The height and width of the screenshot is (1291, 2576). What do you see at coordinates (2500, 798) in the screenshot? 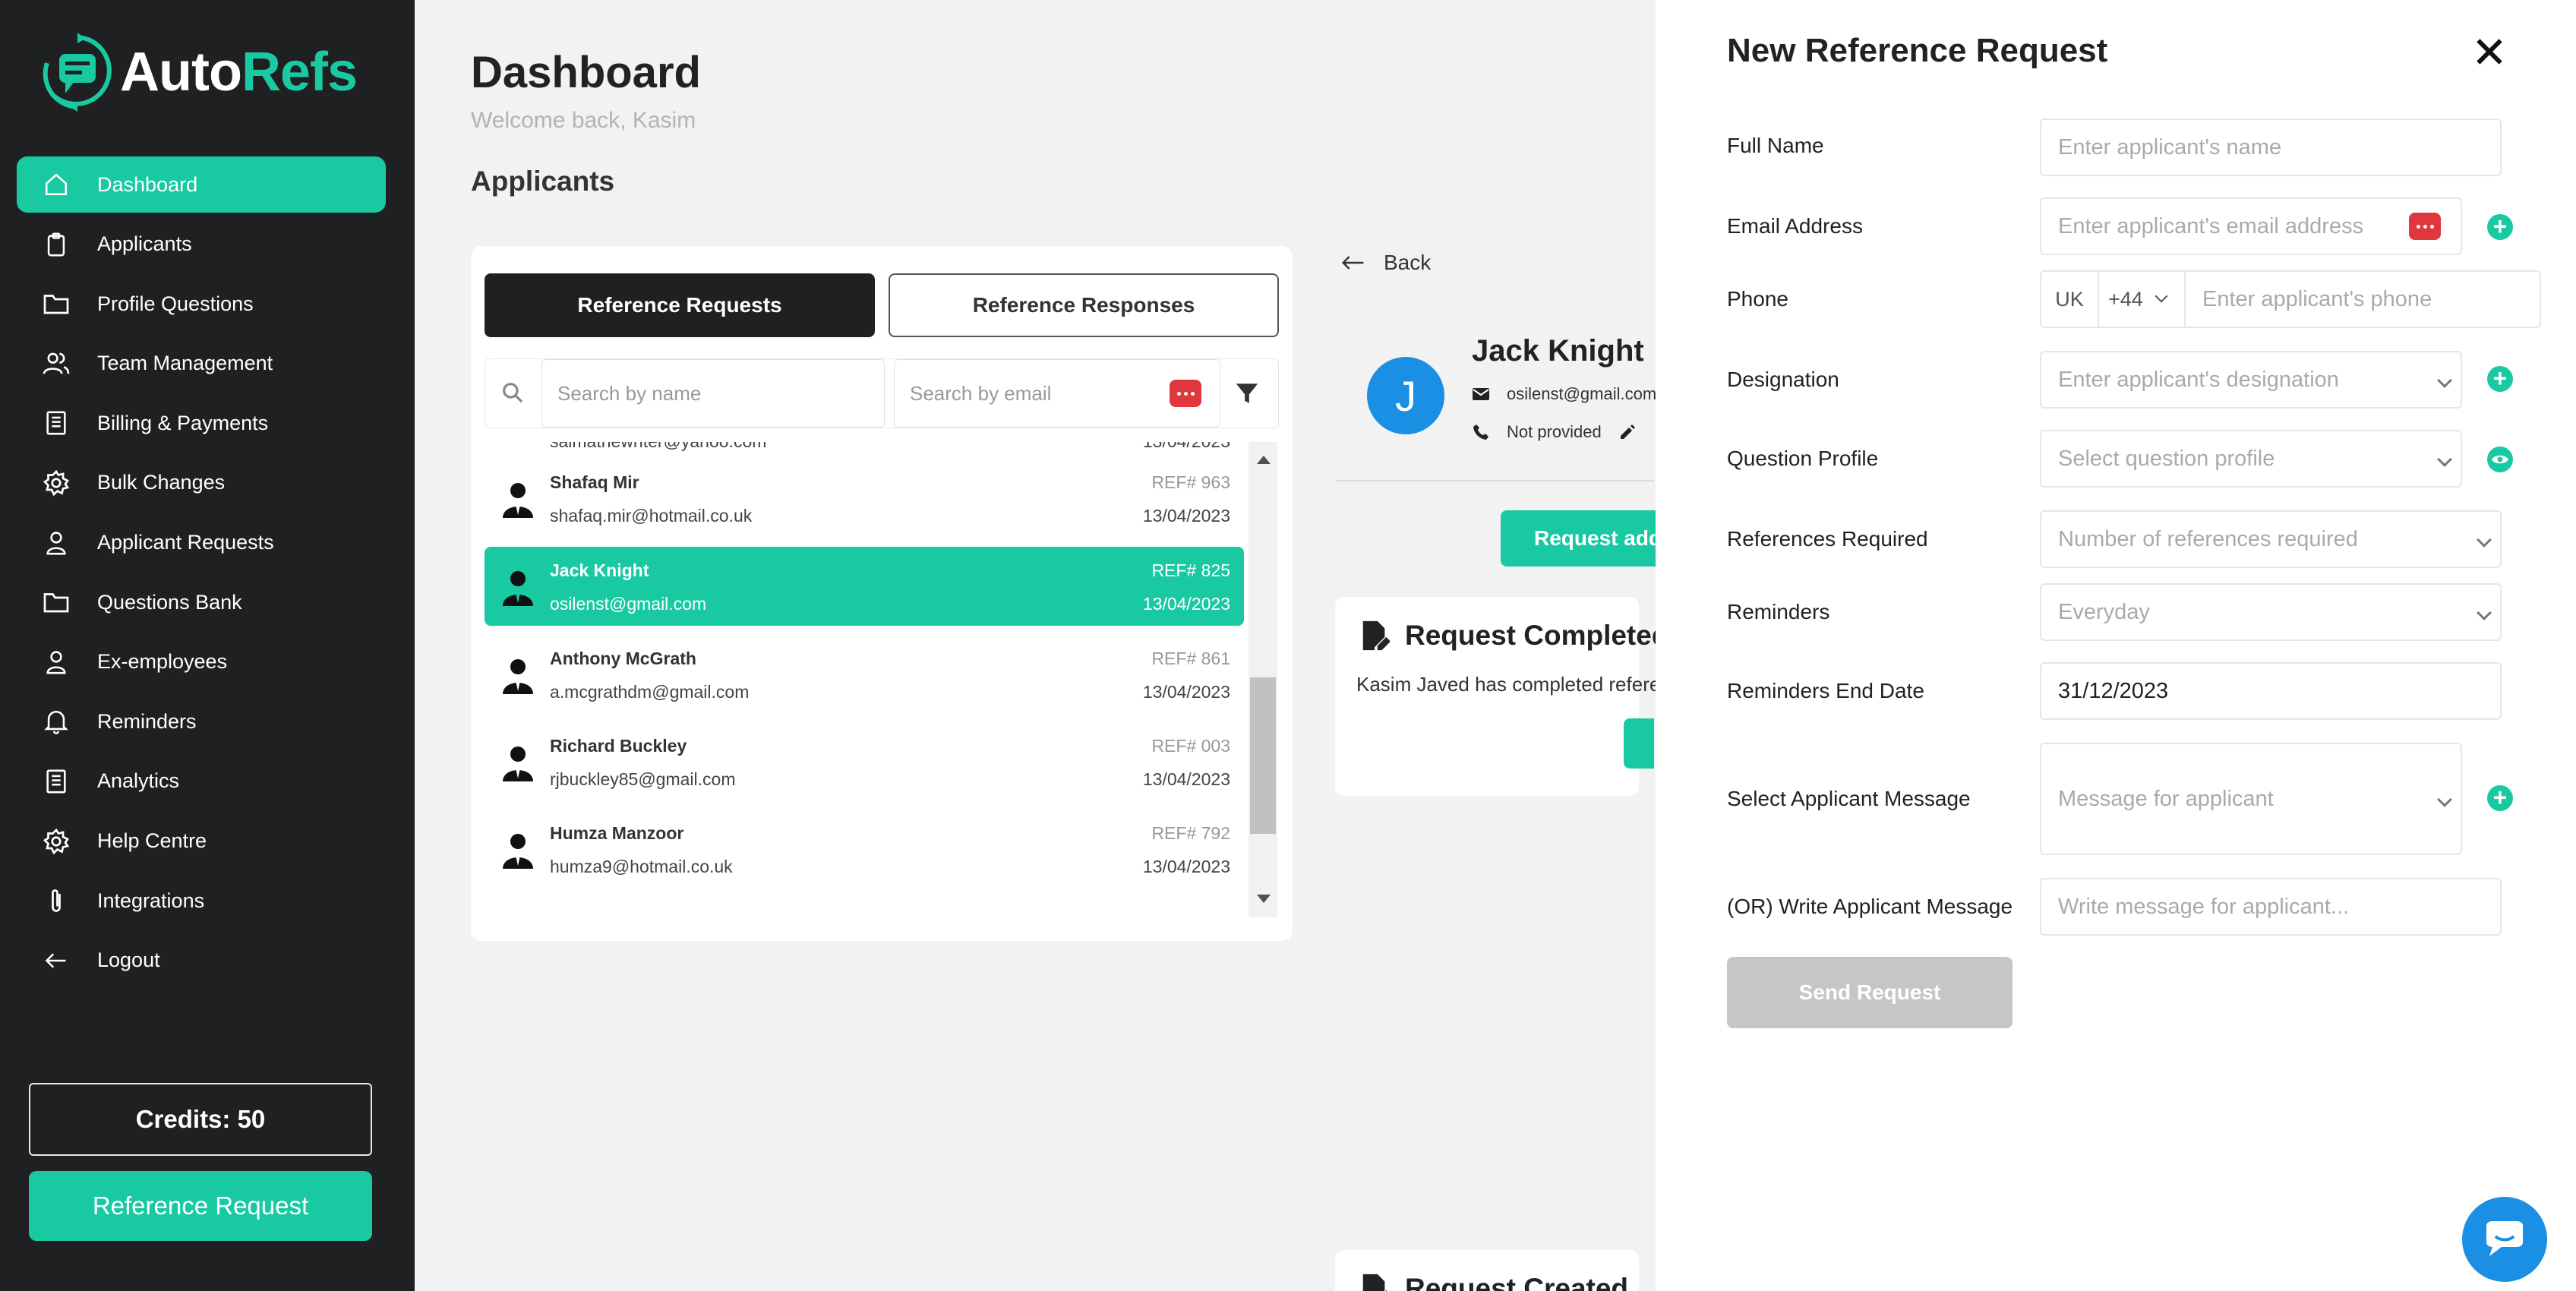
I see `add-message-icon: +` at bounding box center [2500, 798].